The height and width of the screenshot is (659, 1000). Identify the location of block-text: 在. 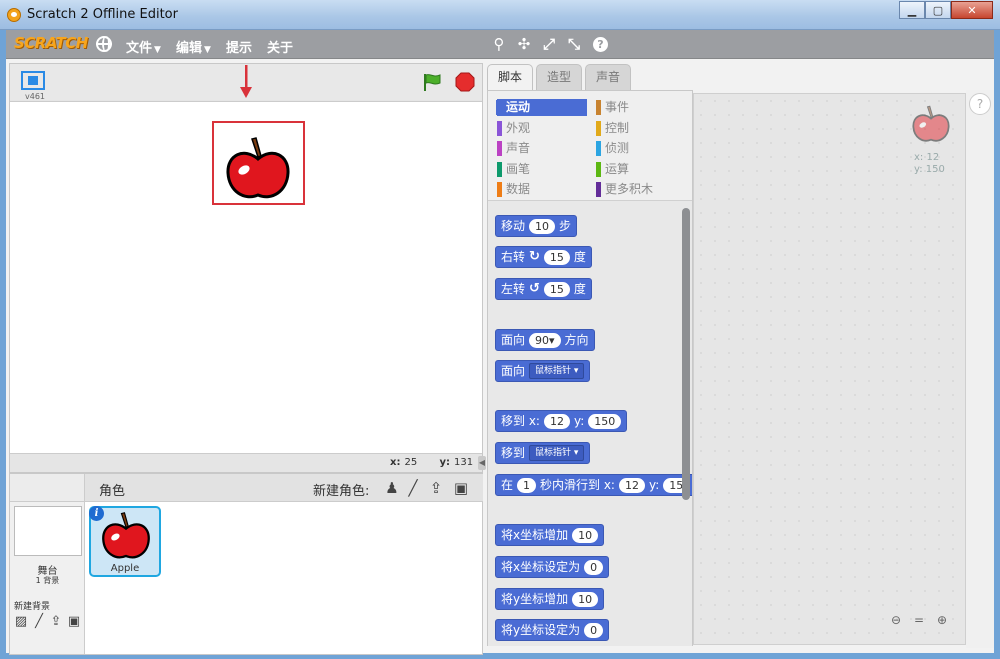
(507, 485).